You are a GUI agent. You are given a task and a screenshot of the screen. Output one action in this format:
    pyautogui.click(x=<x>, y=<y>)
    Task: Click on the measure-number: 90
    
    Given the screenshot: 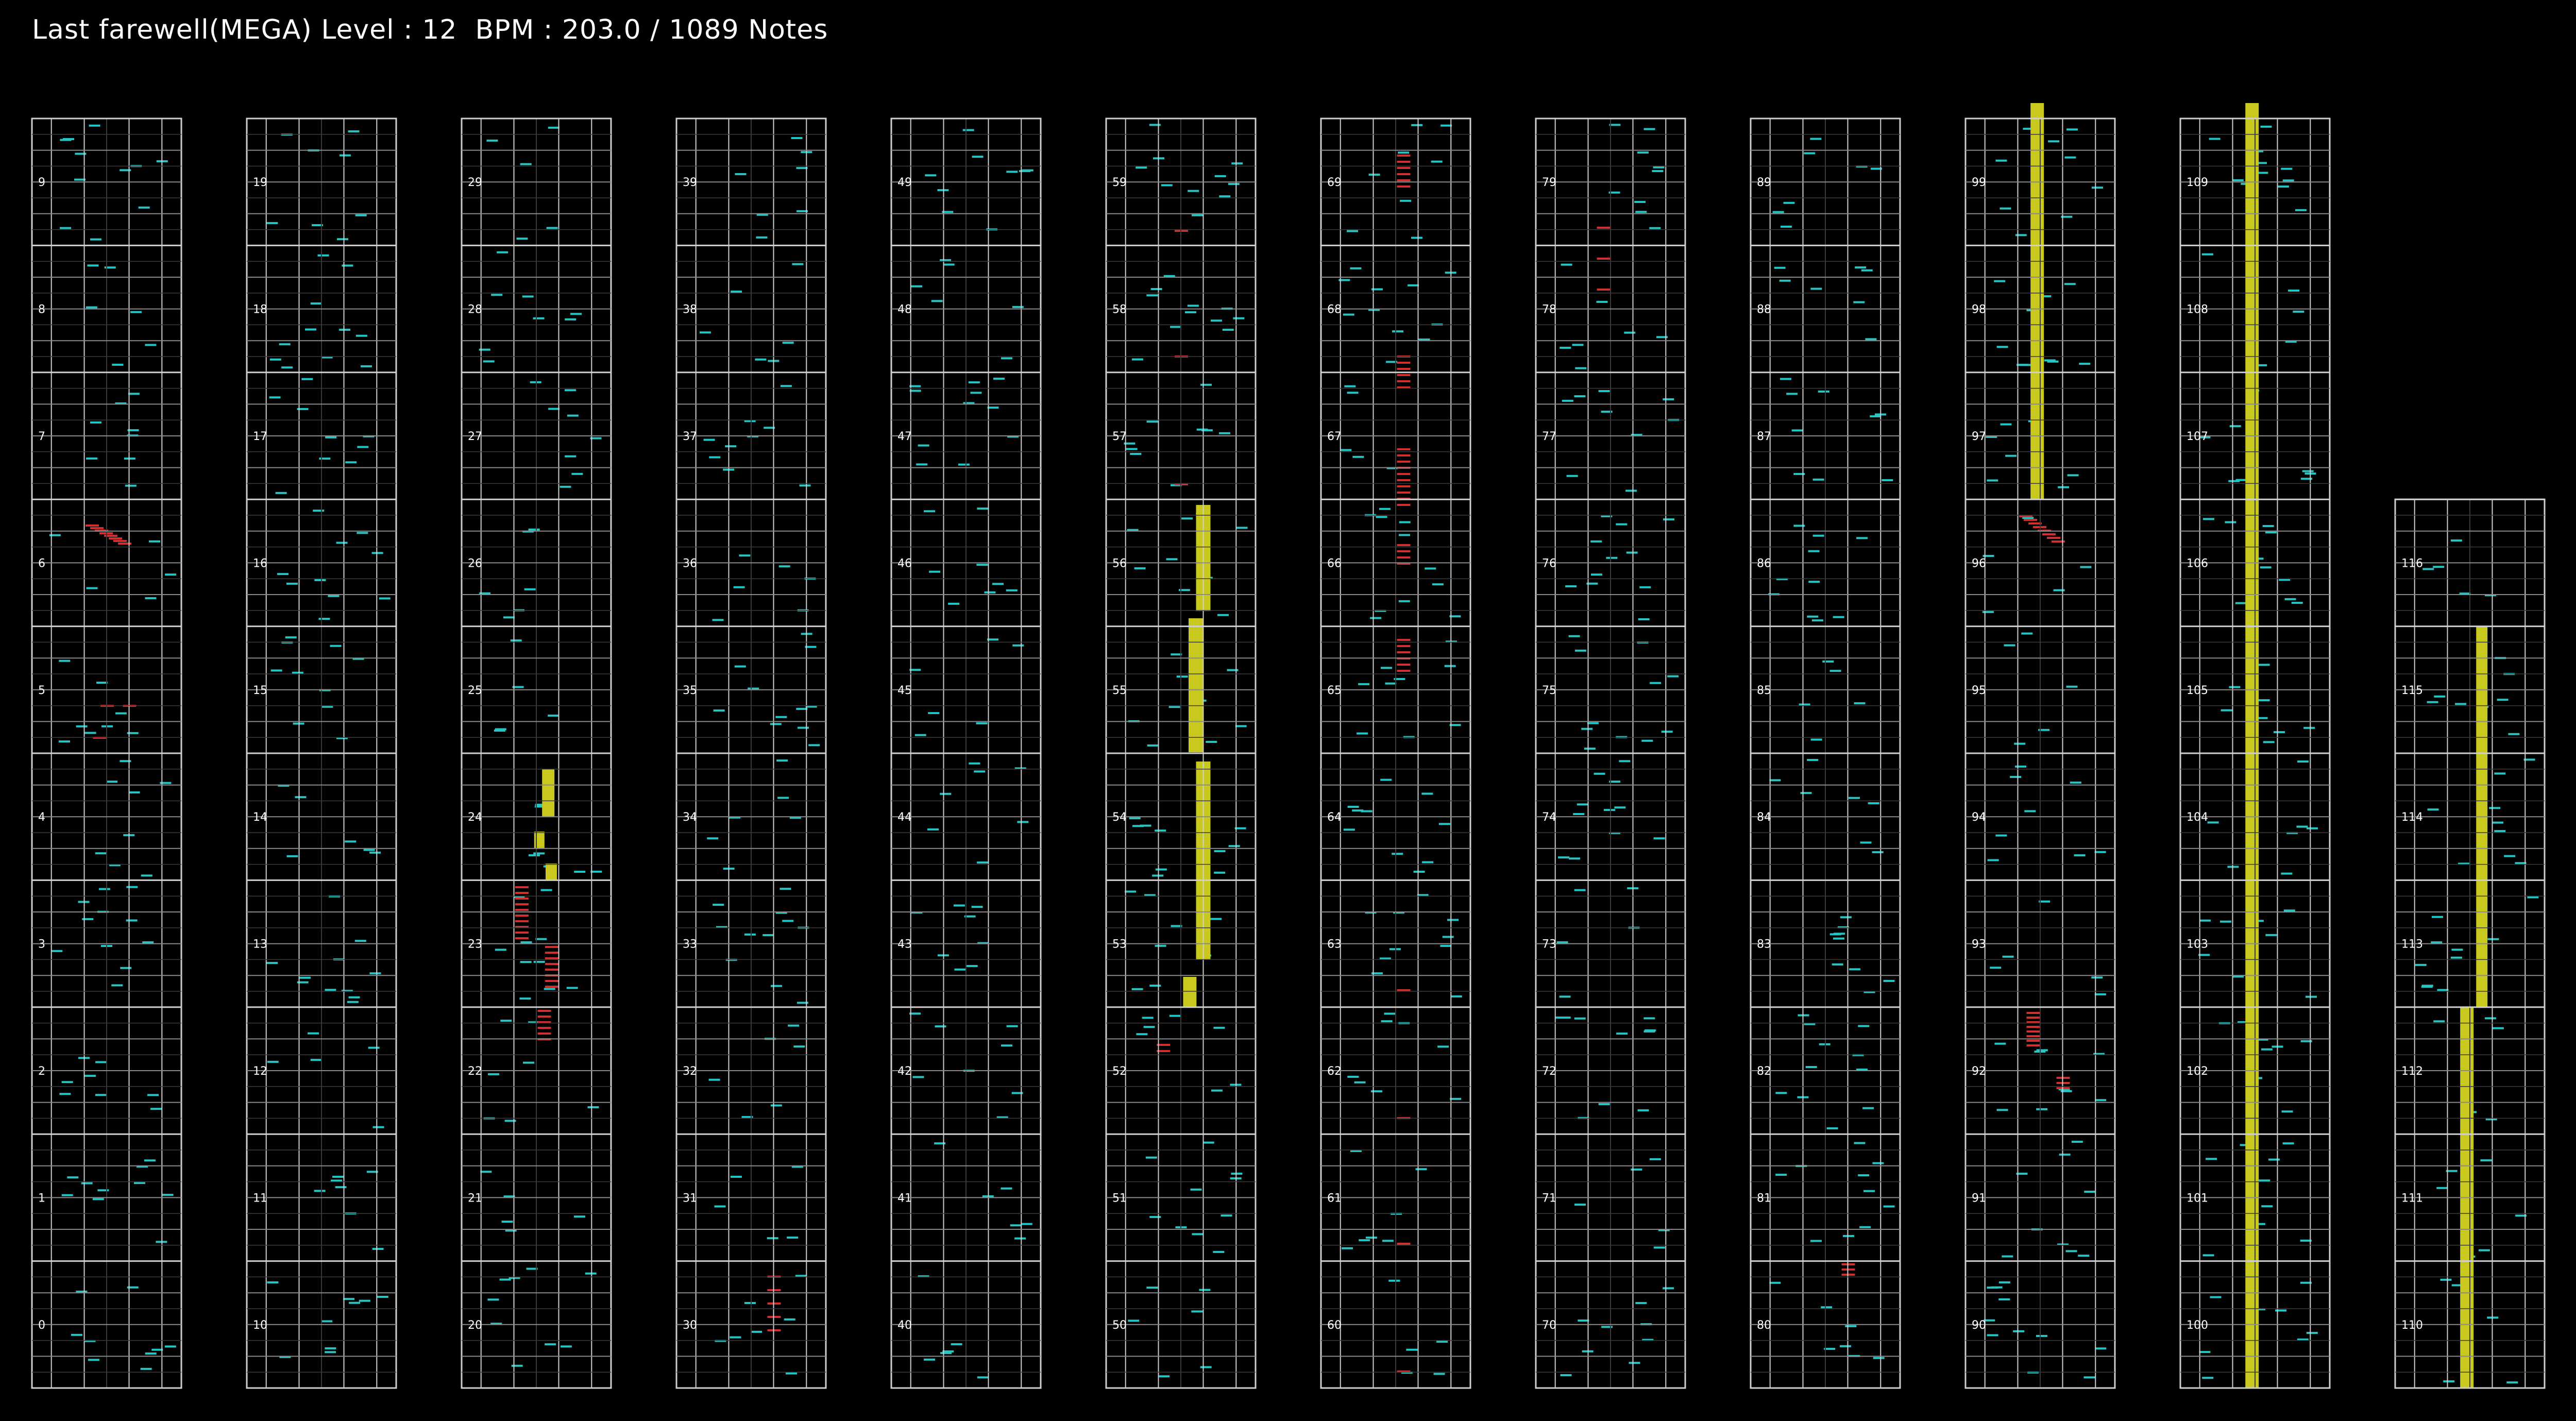 What is the action you would take?
    pyautogui.click(x=1979, y=1326)
    